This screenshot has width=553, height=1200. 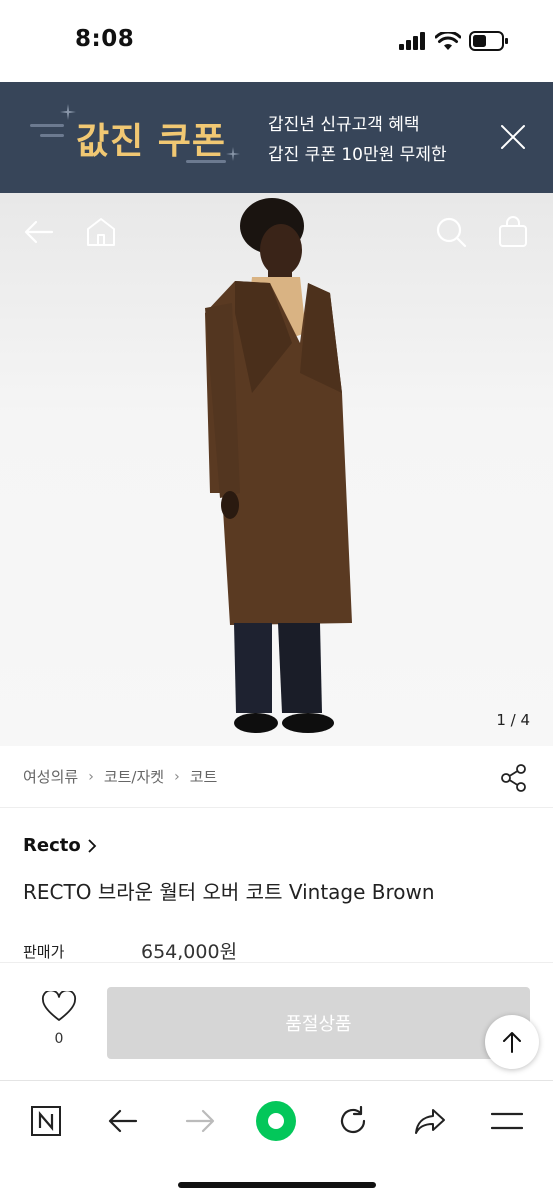 I want to click on soldout-button: 품절상품, so click(x=318, y=1023).